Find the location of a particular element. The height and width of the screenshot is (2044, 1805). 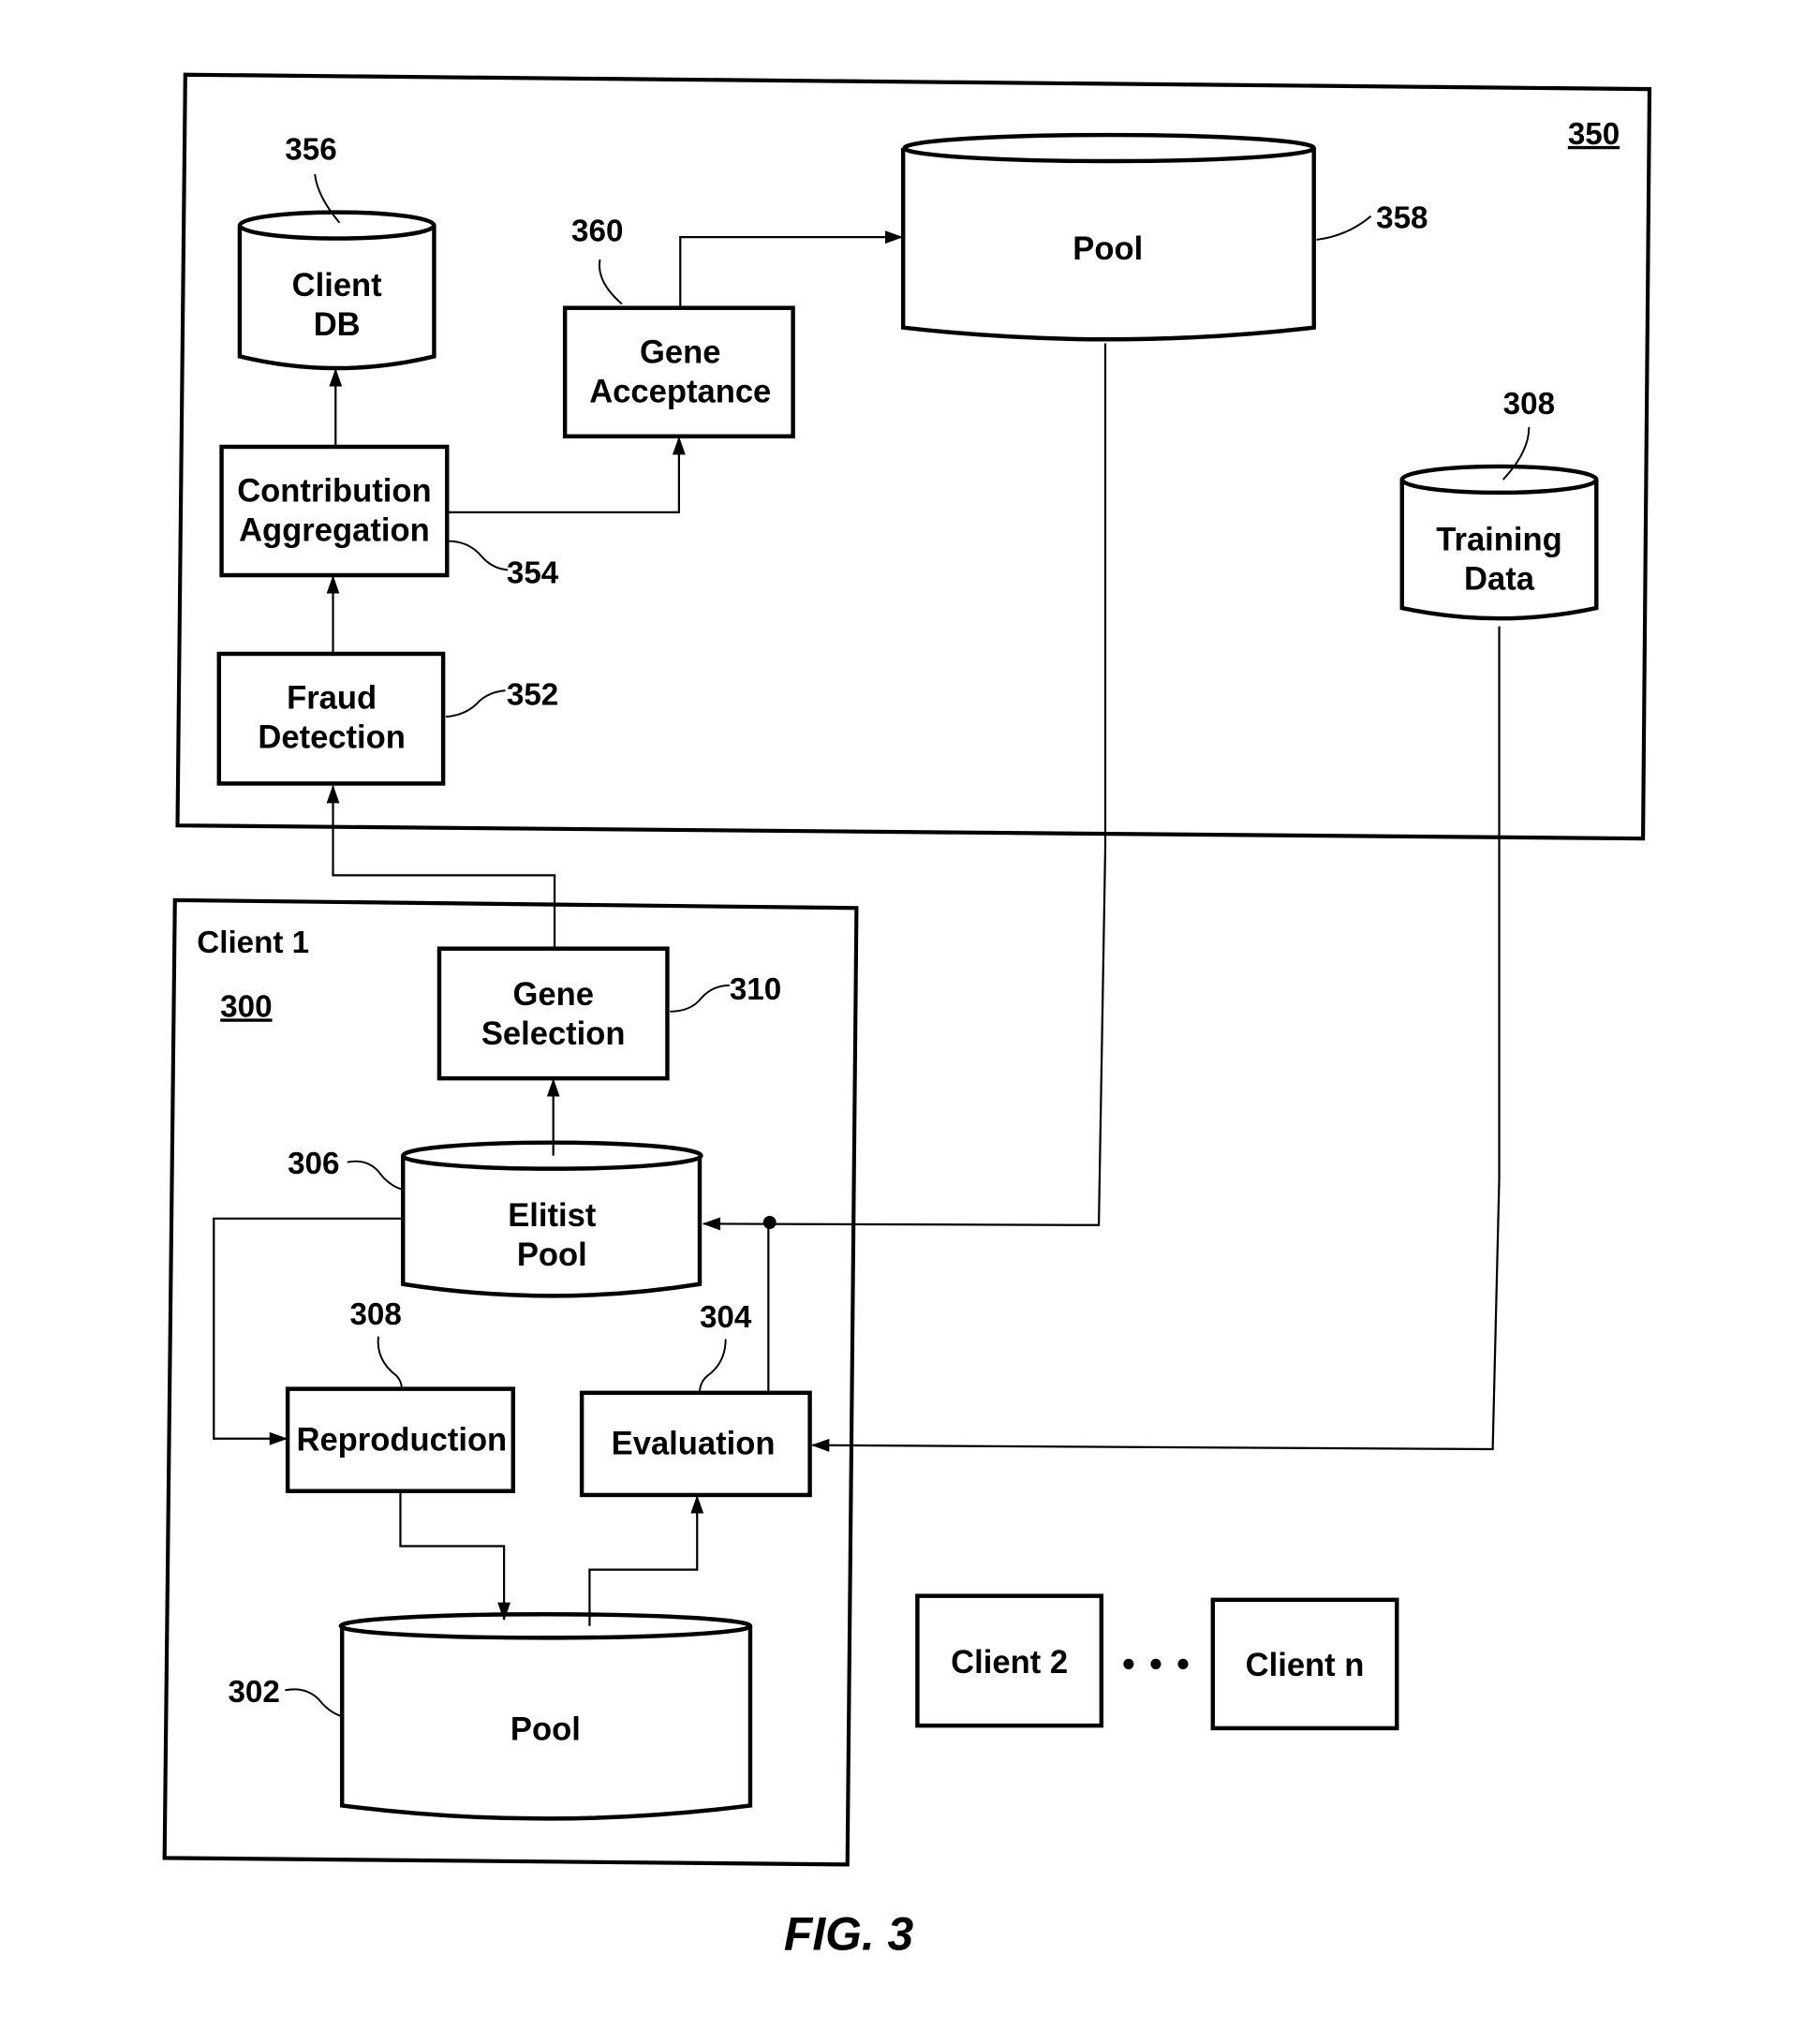

contribution-aggregation-box: Contribution Aggregation 354 is located at coordinates (389, 517).